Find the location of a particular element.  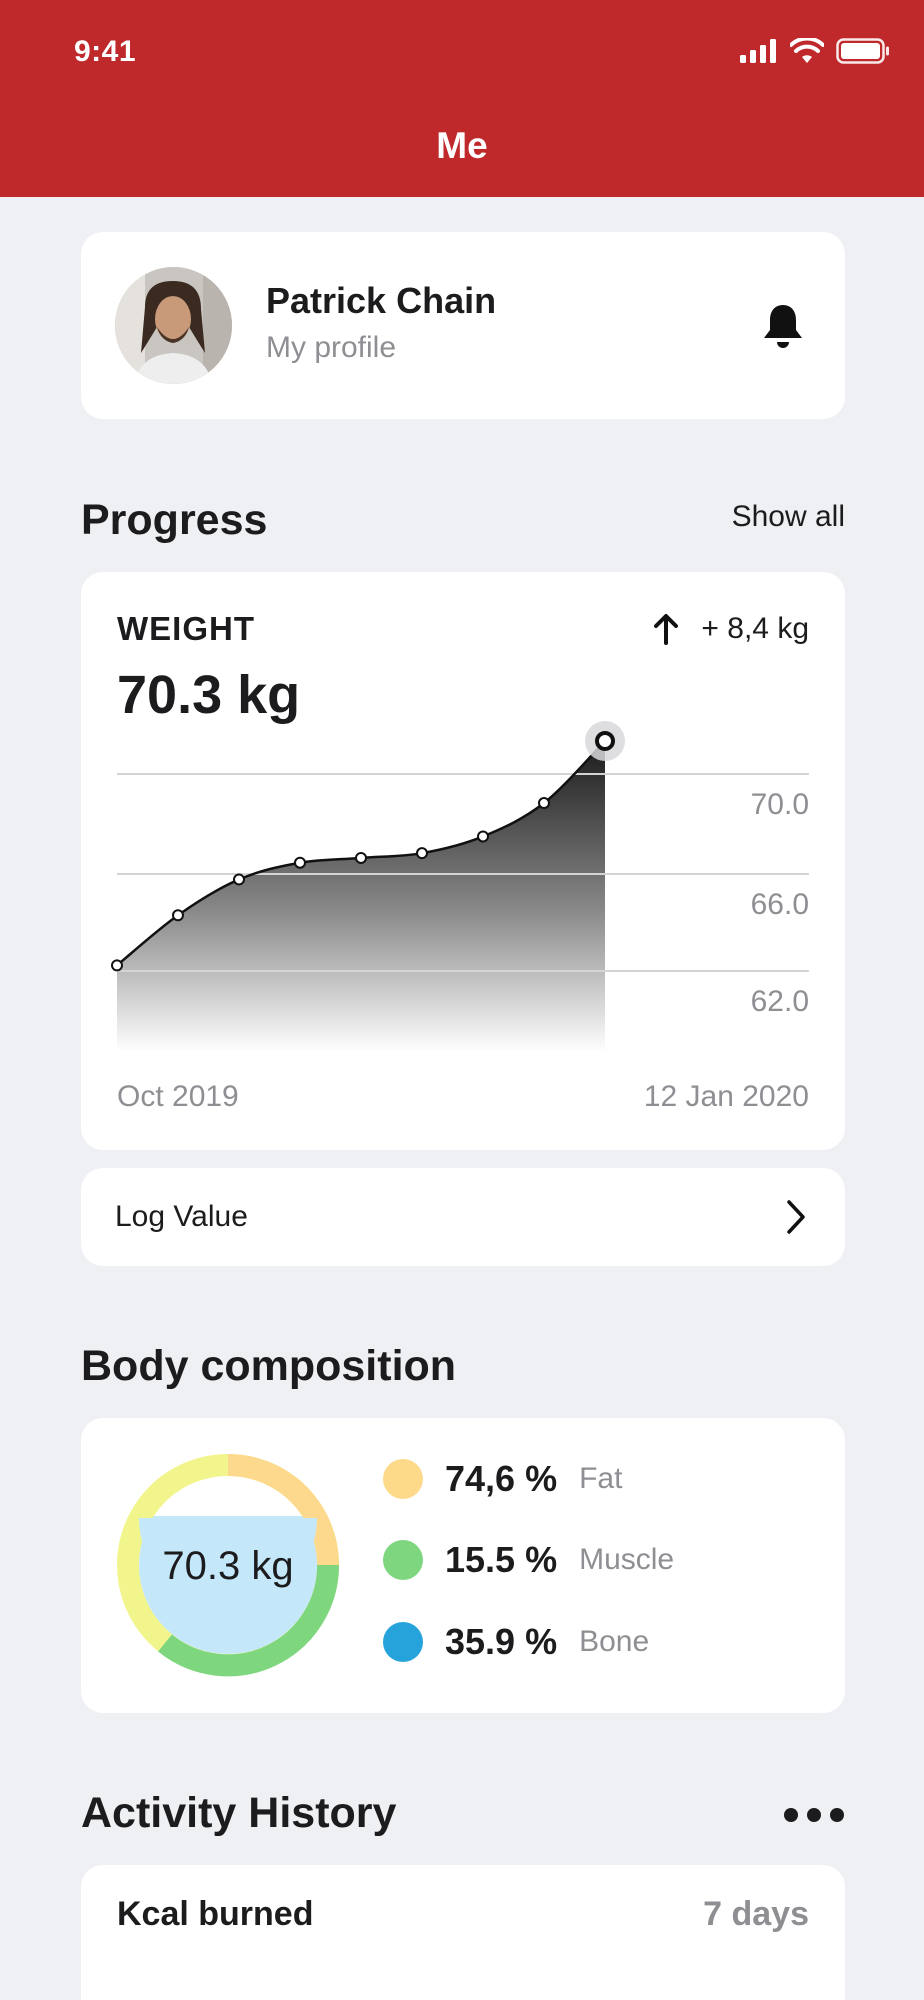

progress-title: Progress is located at coordinates (174, 520).